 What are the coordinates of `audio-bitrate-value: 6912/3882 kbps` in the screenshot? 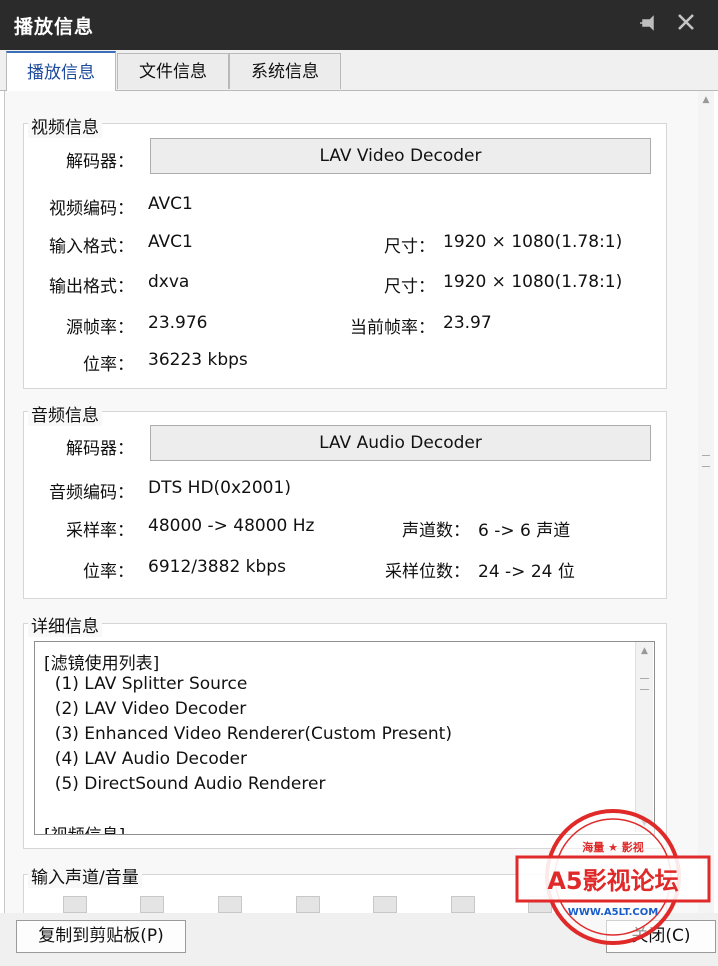 It's located at (217, 567).